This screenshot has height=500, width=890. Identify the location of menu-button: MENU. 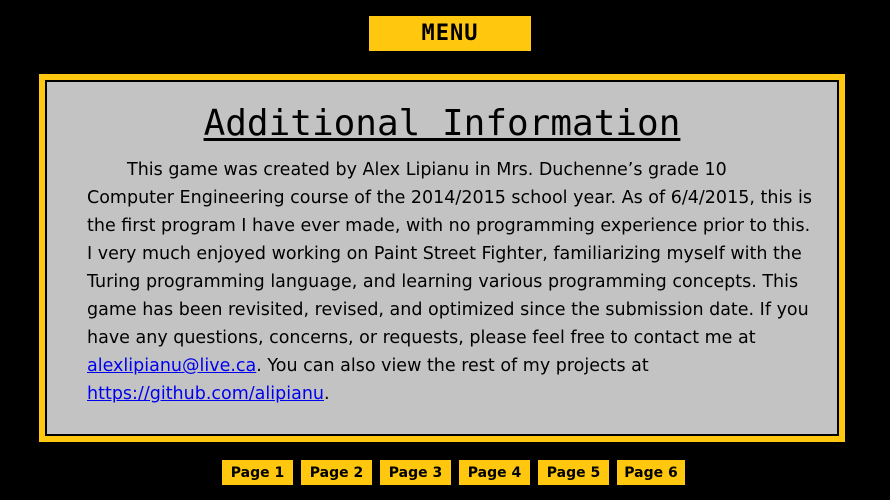
(450, 33).